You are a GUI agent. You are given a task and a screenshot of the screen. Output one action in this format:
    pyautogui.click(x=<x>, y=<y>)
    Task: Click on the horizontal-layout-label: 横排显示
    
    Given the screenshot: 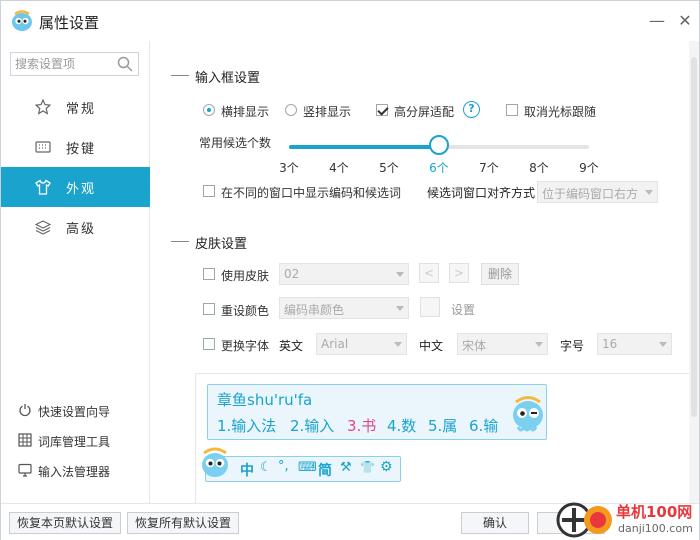 What is the action you would take?
    pyautogui.click(x=245, y=112)
    